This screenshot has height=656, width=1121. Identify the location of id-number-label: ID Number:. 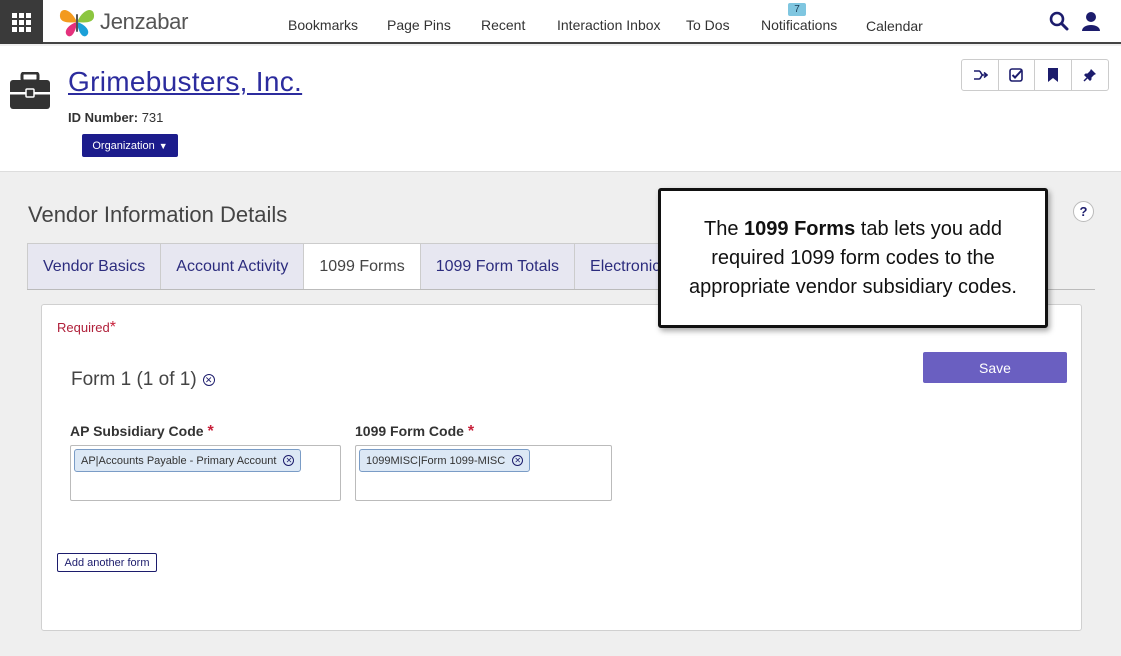
(103, 117).